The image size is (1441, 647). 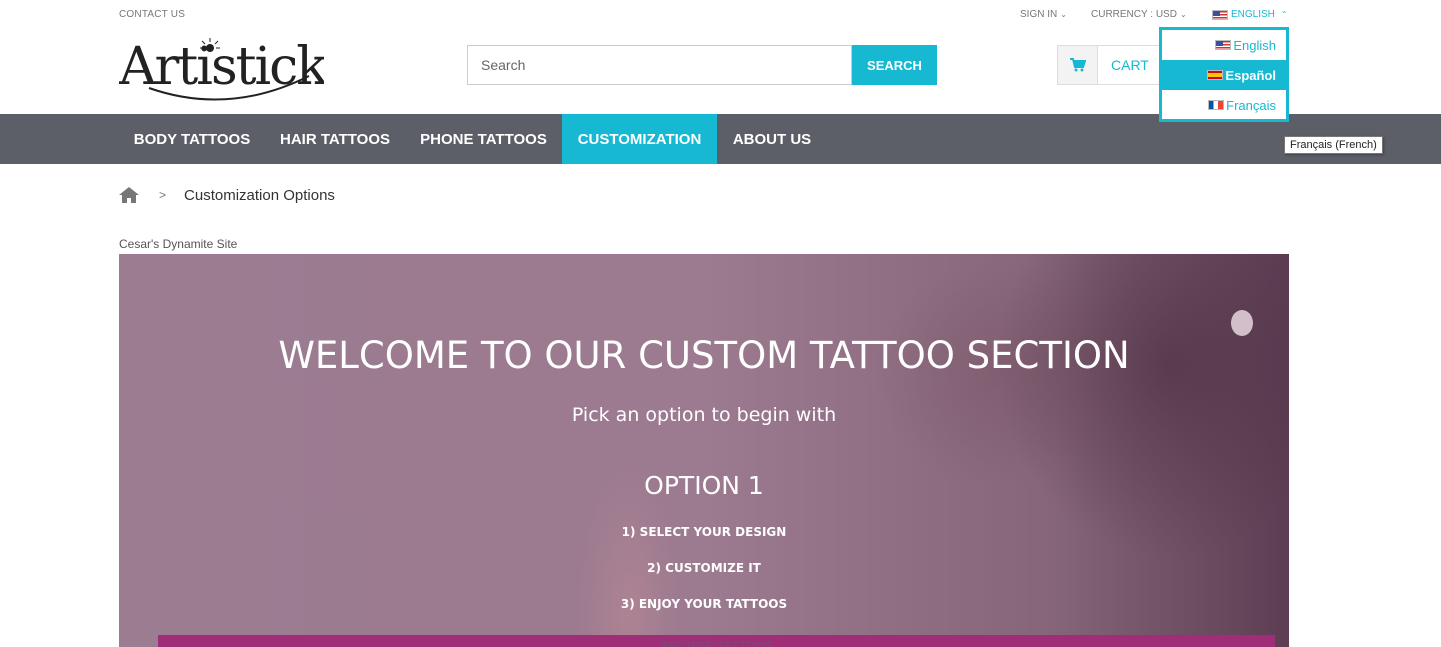 What do you see at coordinates (1254, 45) in the screenshot?
I see `language-option-label: English` at bounding box center [1254, 45].